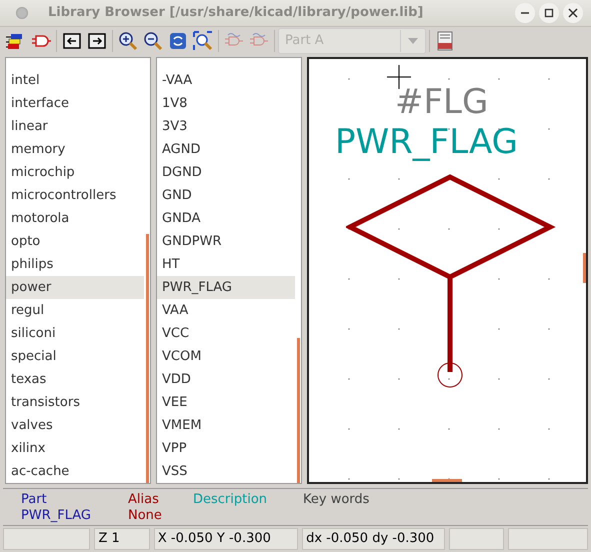 The height and width of the screenshot is (552, 591). What do you see at coordinates (373, 539) in the screenshot?
I see `status-bar-field: dx -0.050 dy -0.300` at bounding box center [373, 539].